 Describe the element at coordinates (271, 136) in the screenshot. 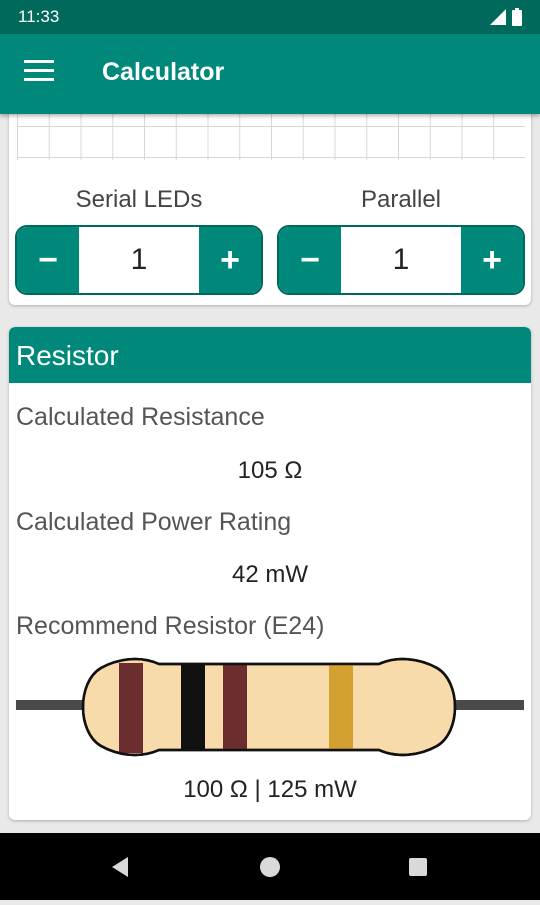

I see `graph-grid` at that location.